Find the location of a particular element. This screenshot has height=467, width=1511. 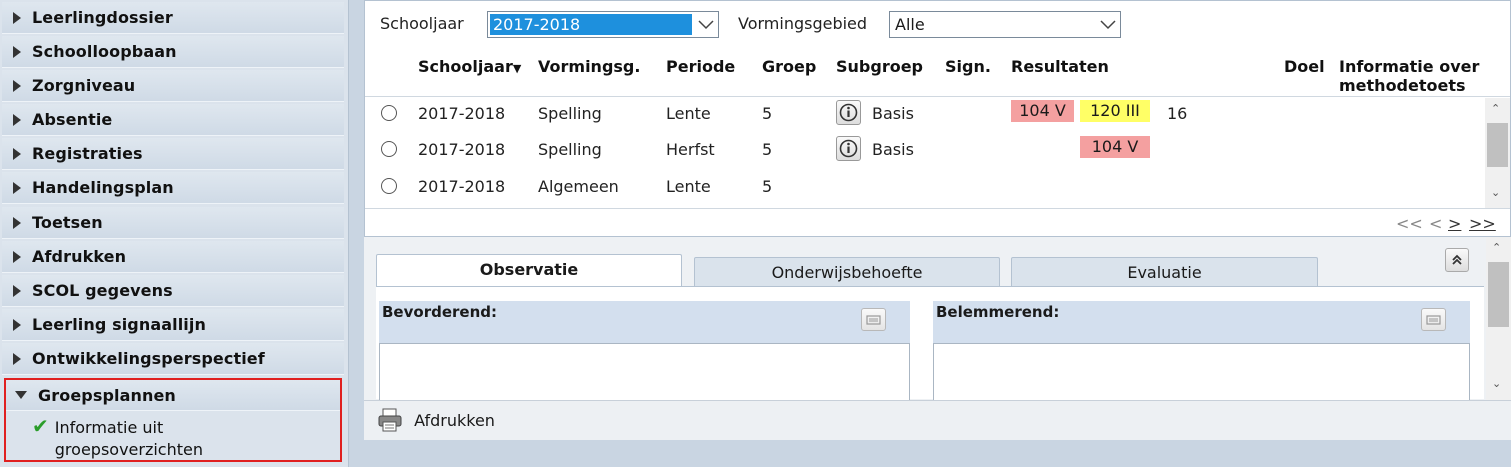

result-badge-red: 104 V is located at coordinates (1042, 111).